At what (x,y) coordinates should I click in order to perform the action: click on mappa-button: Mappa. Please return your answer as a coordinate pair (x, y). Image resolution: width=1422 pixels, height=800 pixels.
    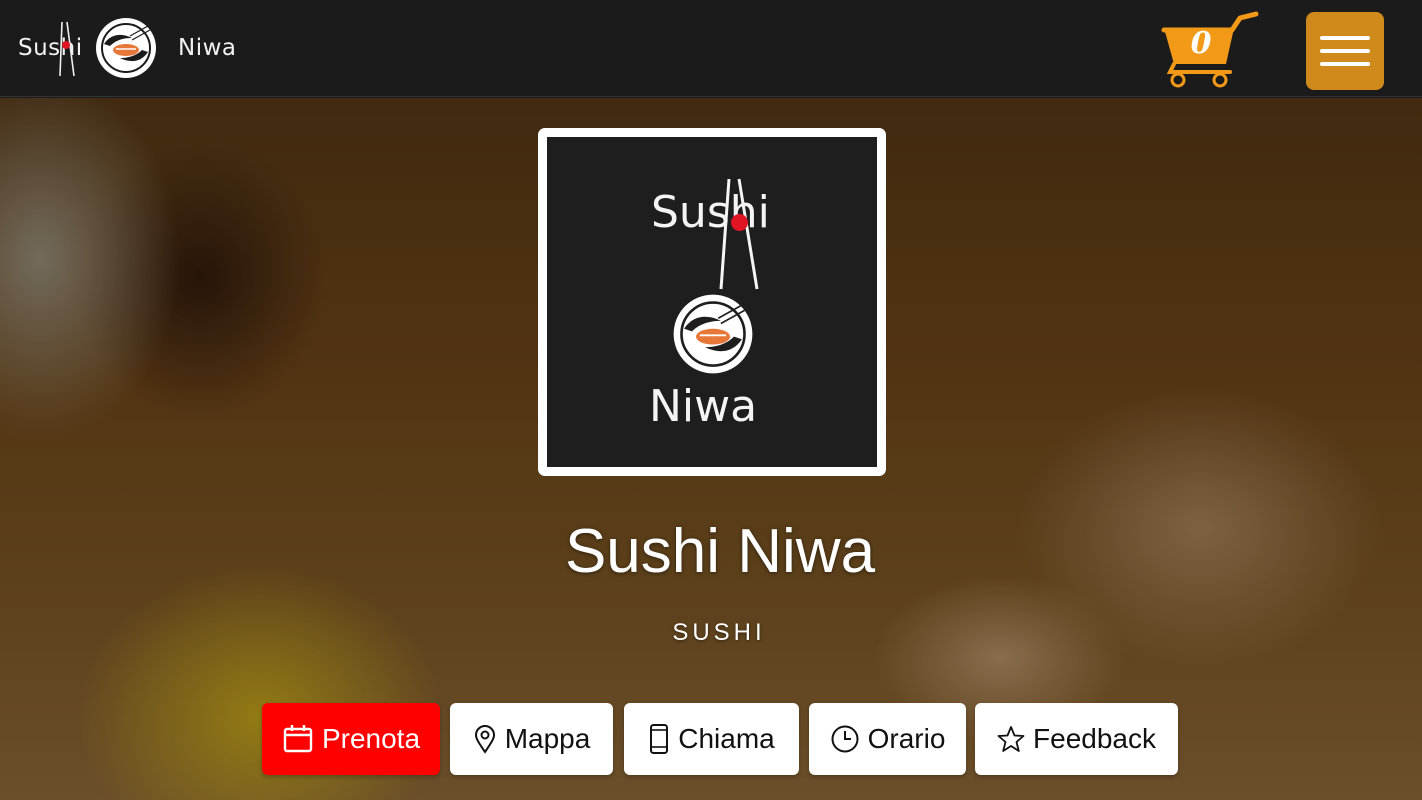
    Looking at the image, I should click on (531, 739).